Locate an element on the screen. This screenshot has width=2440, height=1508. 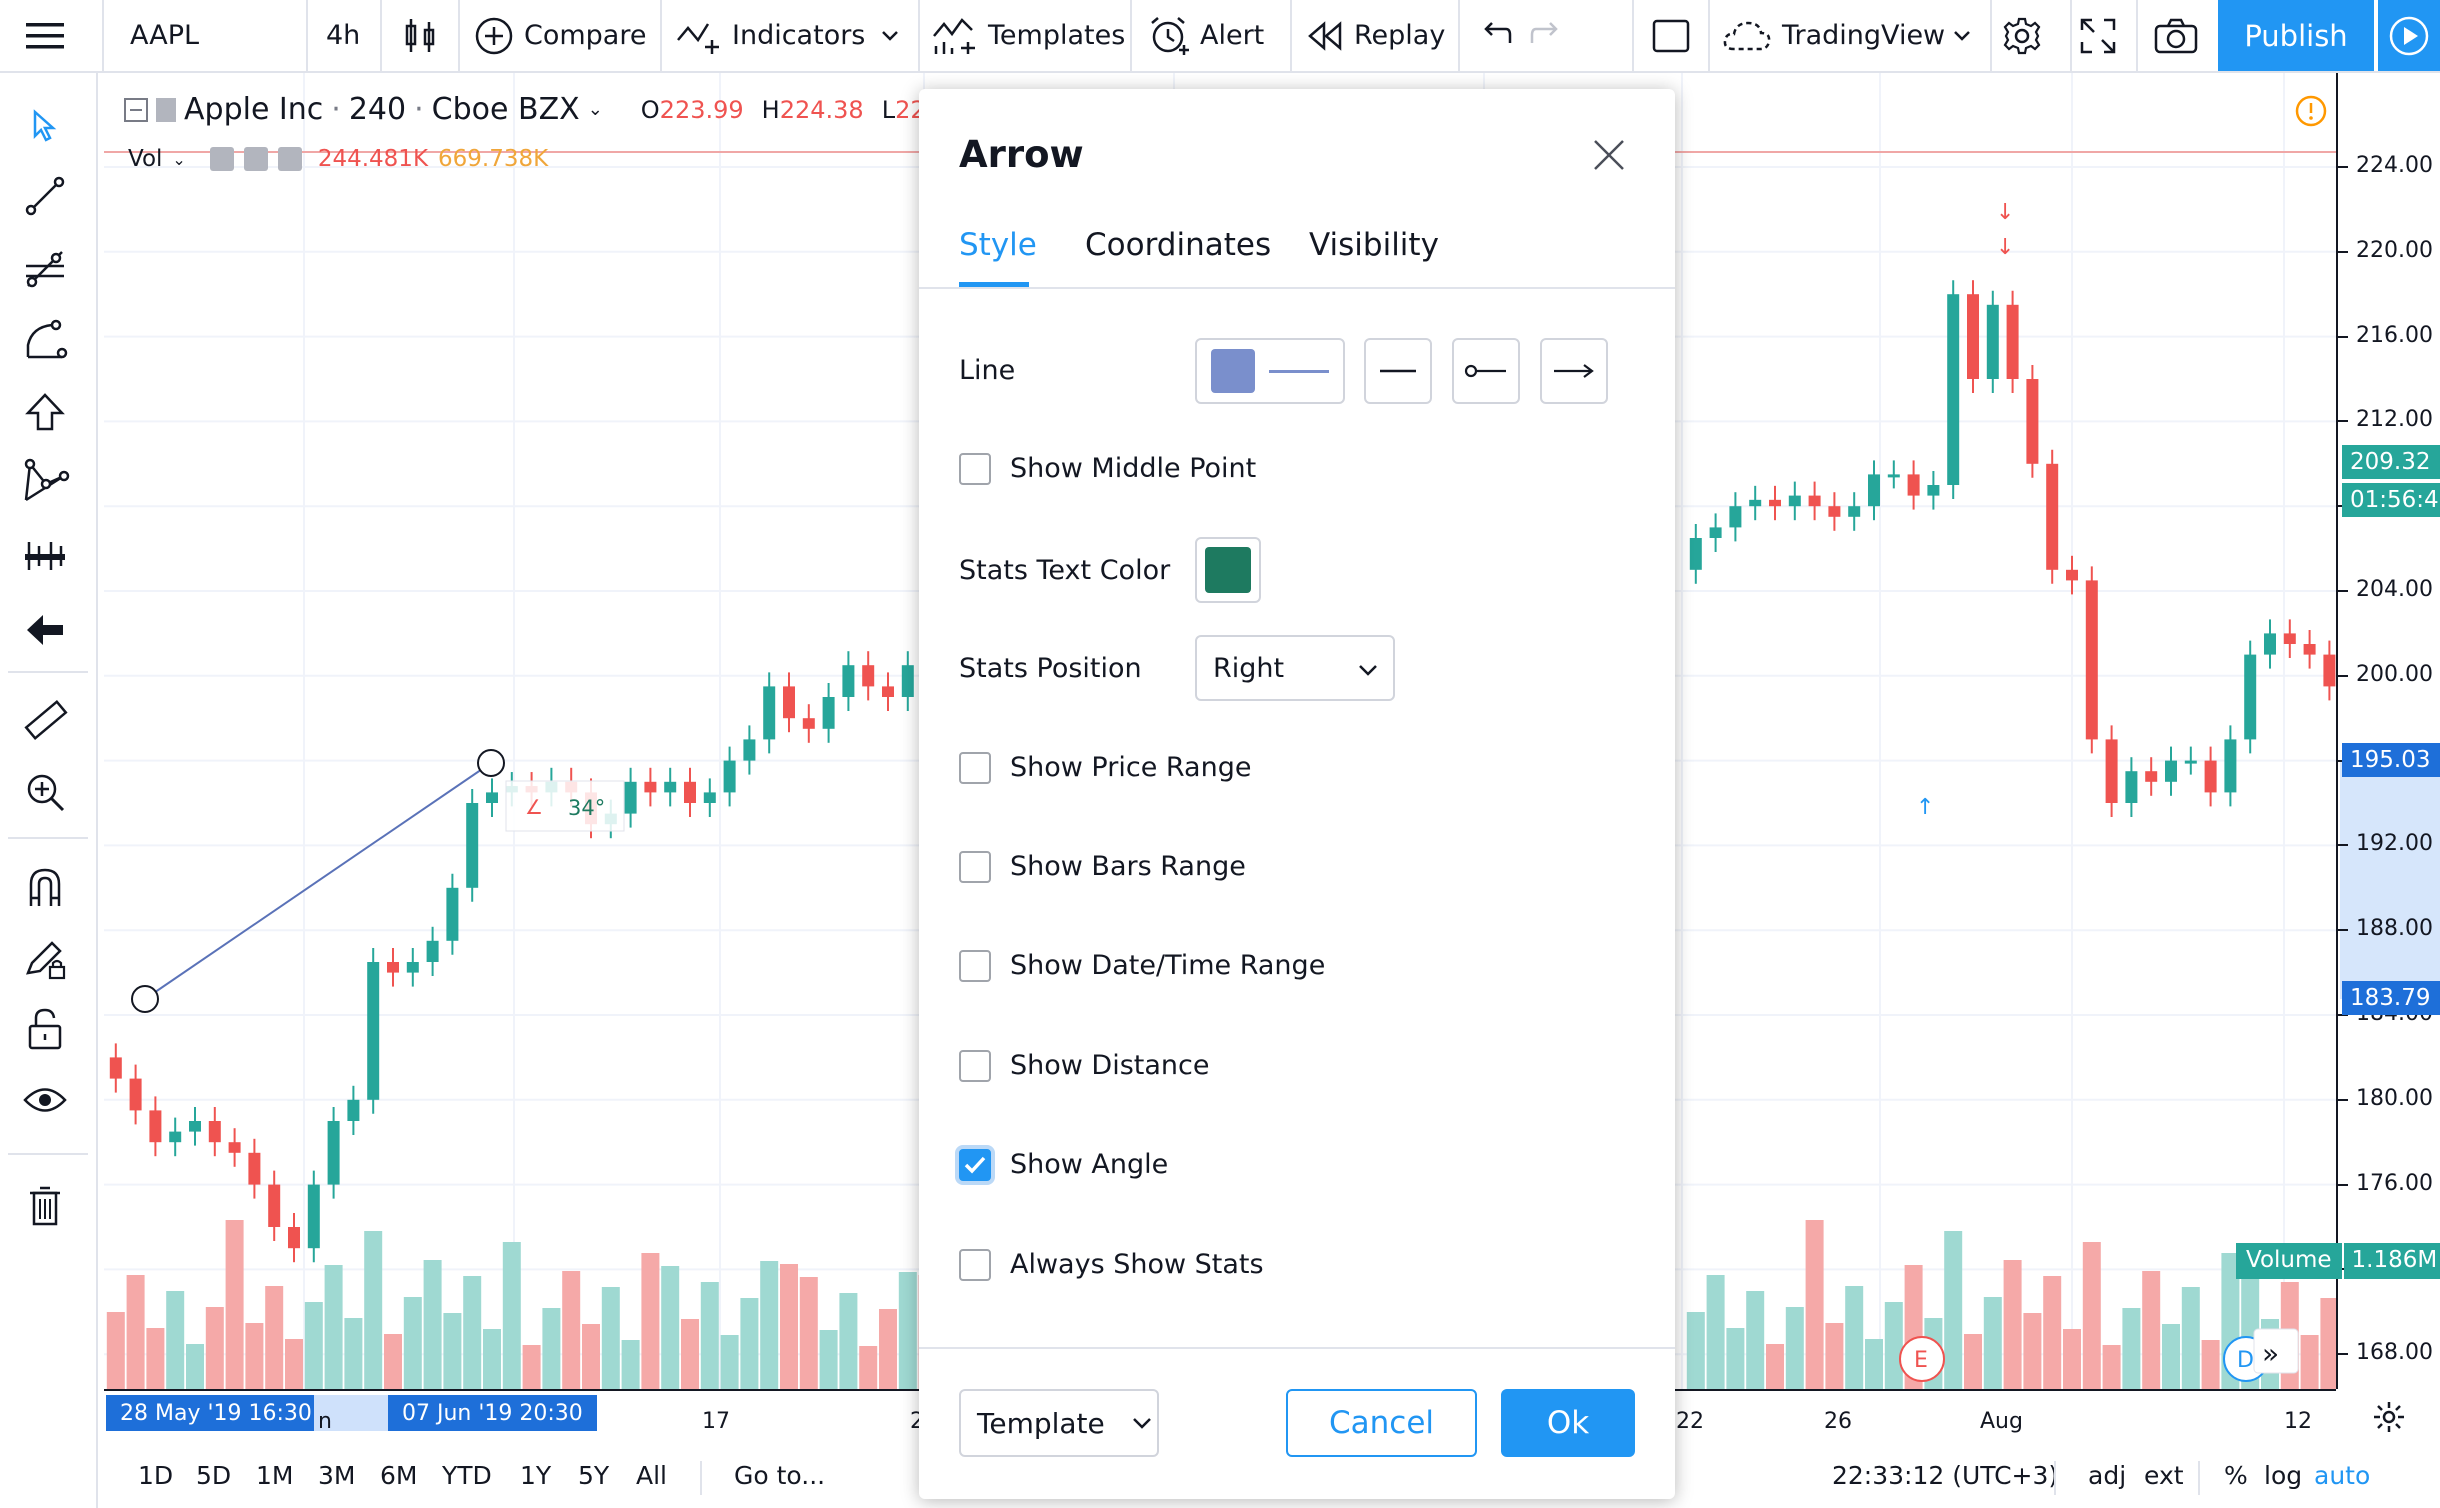
eye-toggle-icon is located at coordinates (221, 159).